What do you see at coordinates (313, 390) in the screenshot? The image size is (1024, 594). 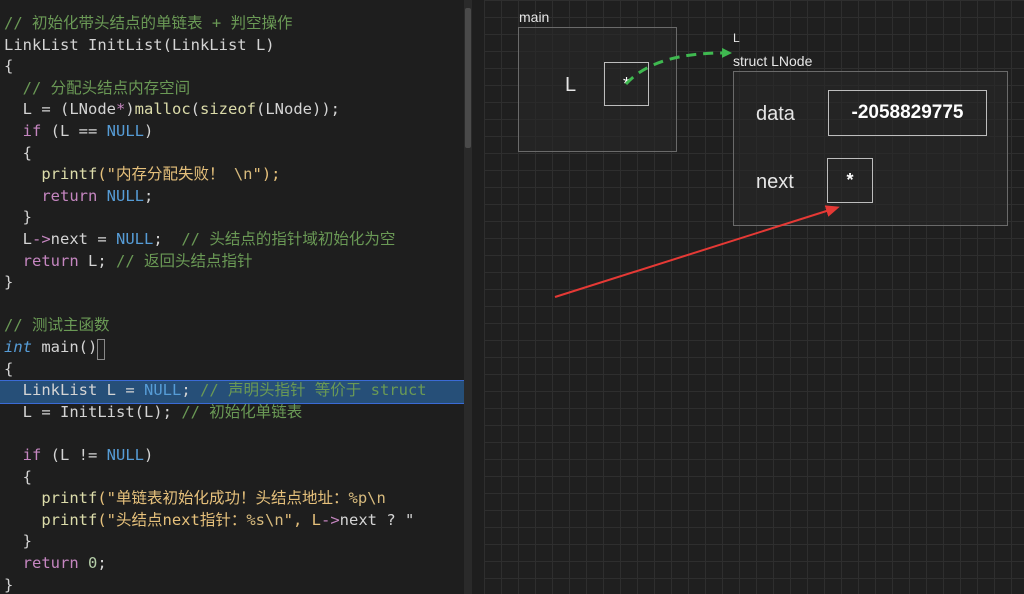 I see `code-token: // 声明头指针 等价于 struct` at bounding box center [313, 390].